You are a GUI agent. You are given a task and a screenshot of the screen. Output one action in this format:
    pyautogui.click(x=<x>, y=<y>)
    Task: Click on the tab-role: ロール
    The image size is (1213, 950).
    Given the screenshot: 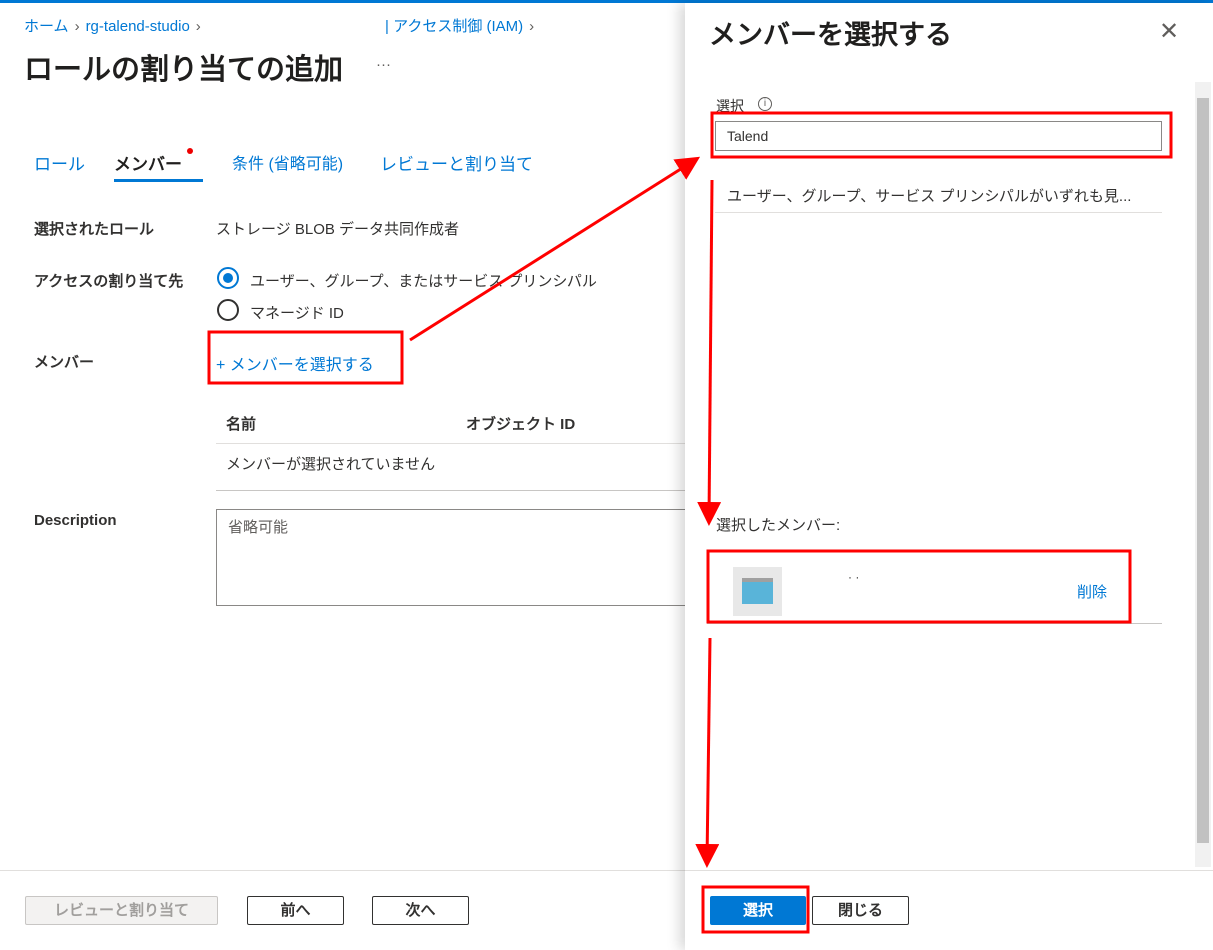 What is the action you would take?
    pyautogui.click(x=59, y=162)
    